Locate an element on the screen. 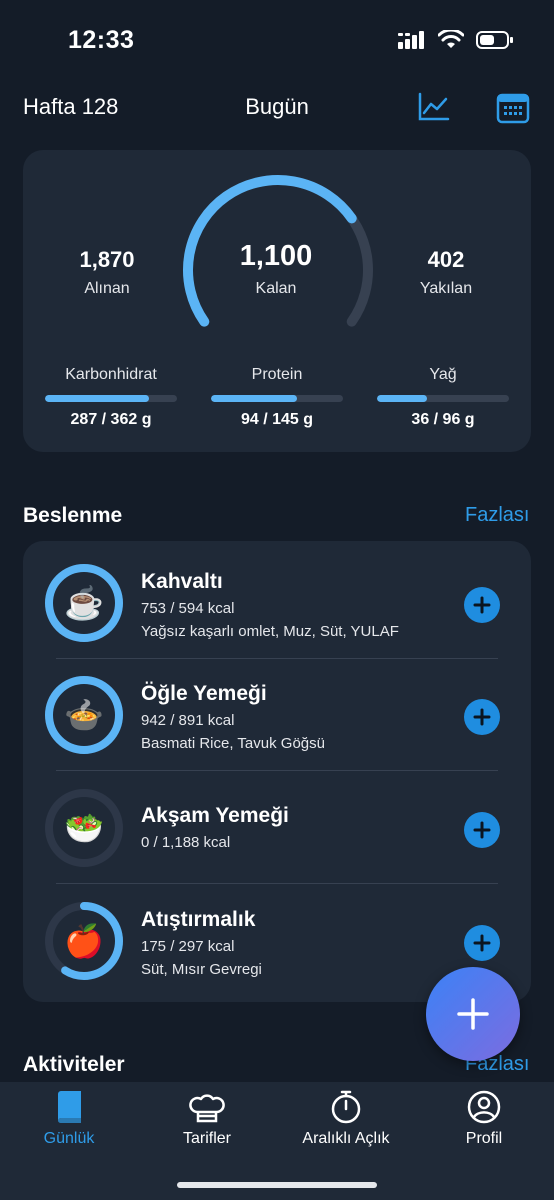 The height and width of the screenshot is (1200, 554). add-fab-button is located at coordinates (473, 1014).